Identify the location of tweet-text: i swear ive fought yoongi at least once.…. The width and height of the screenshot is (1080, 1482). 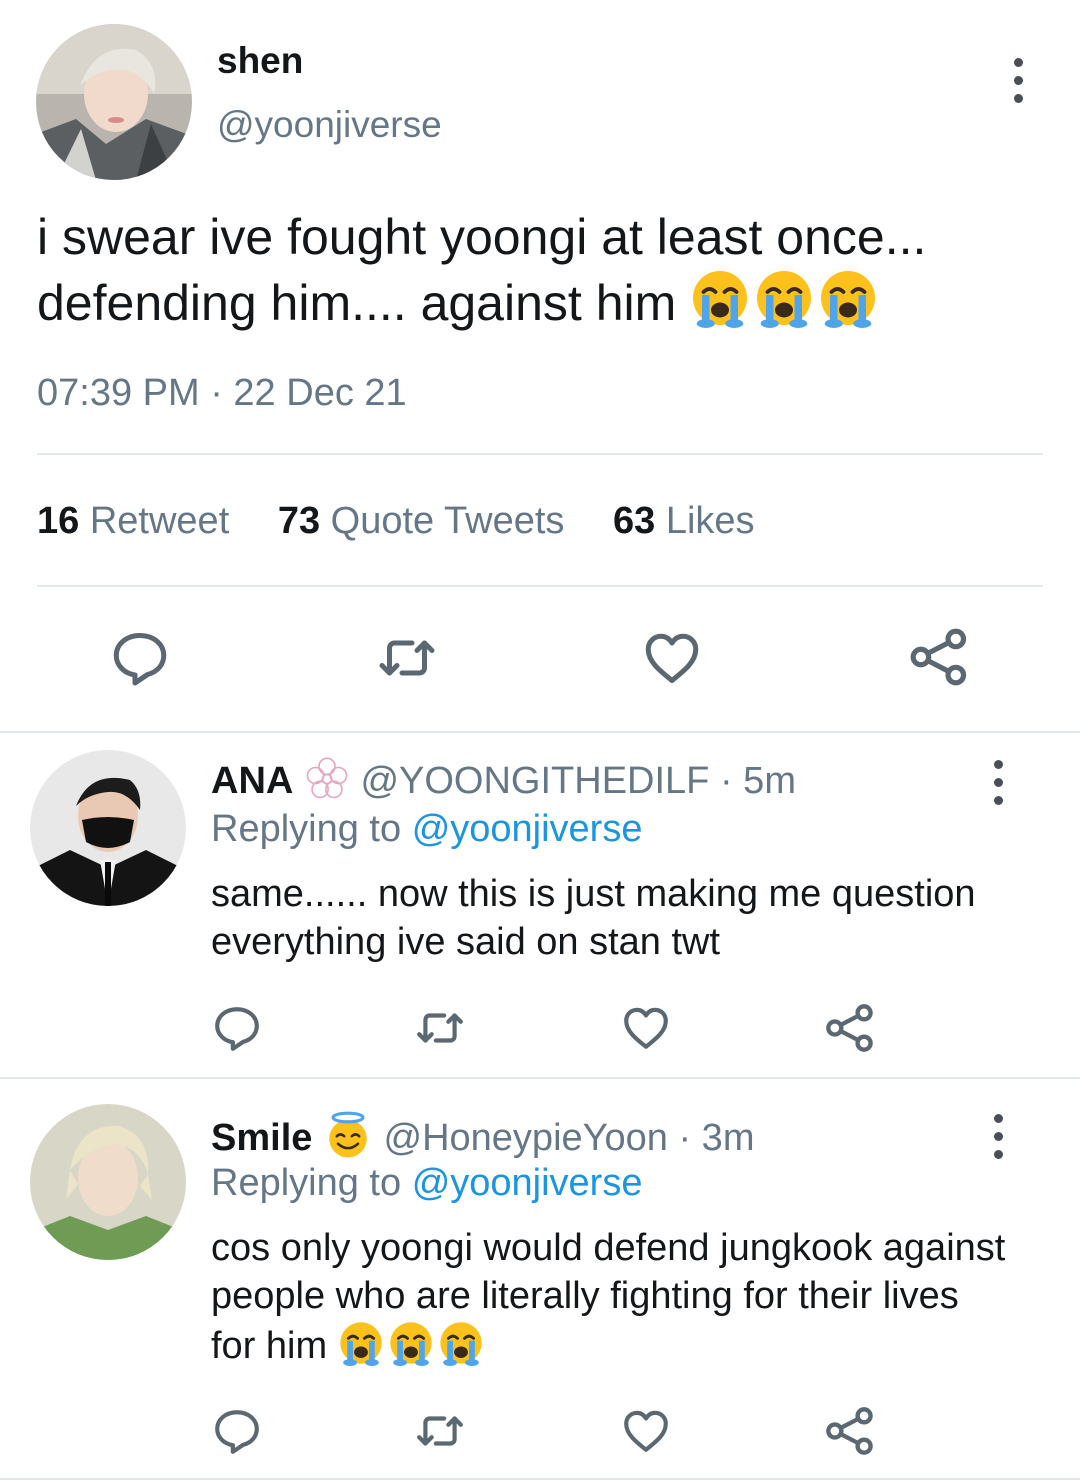
(542, 270).